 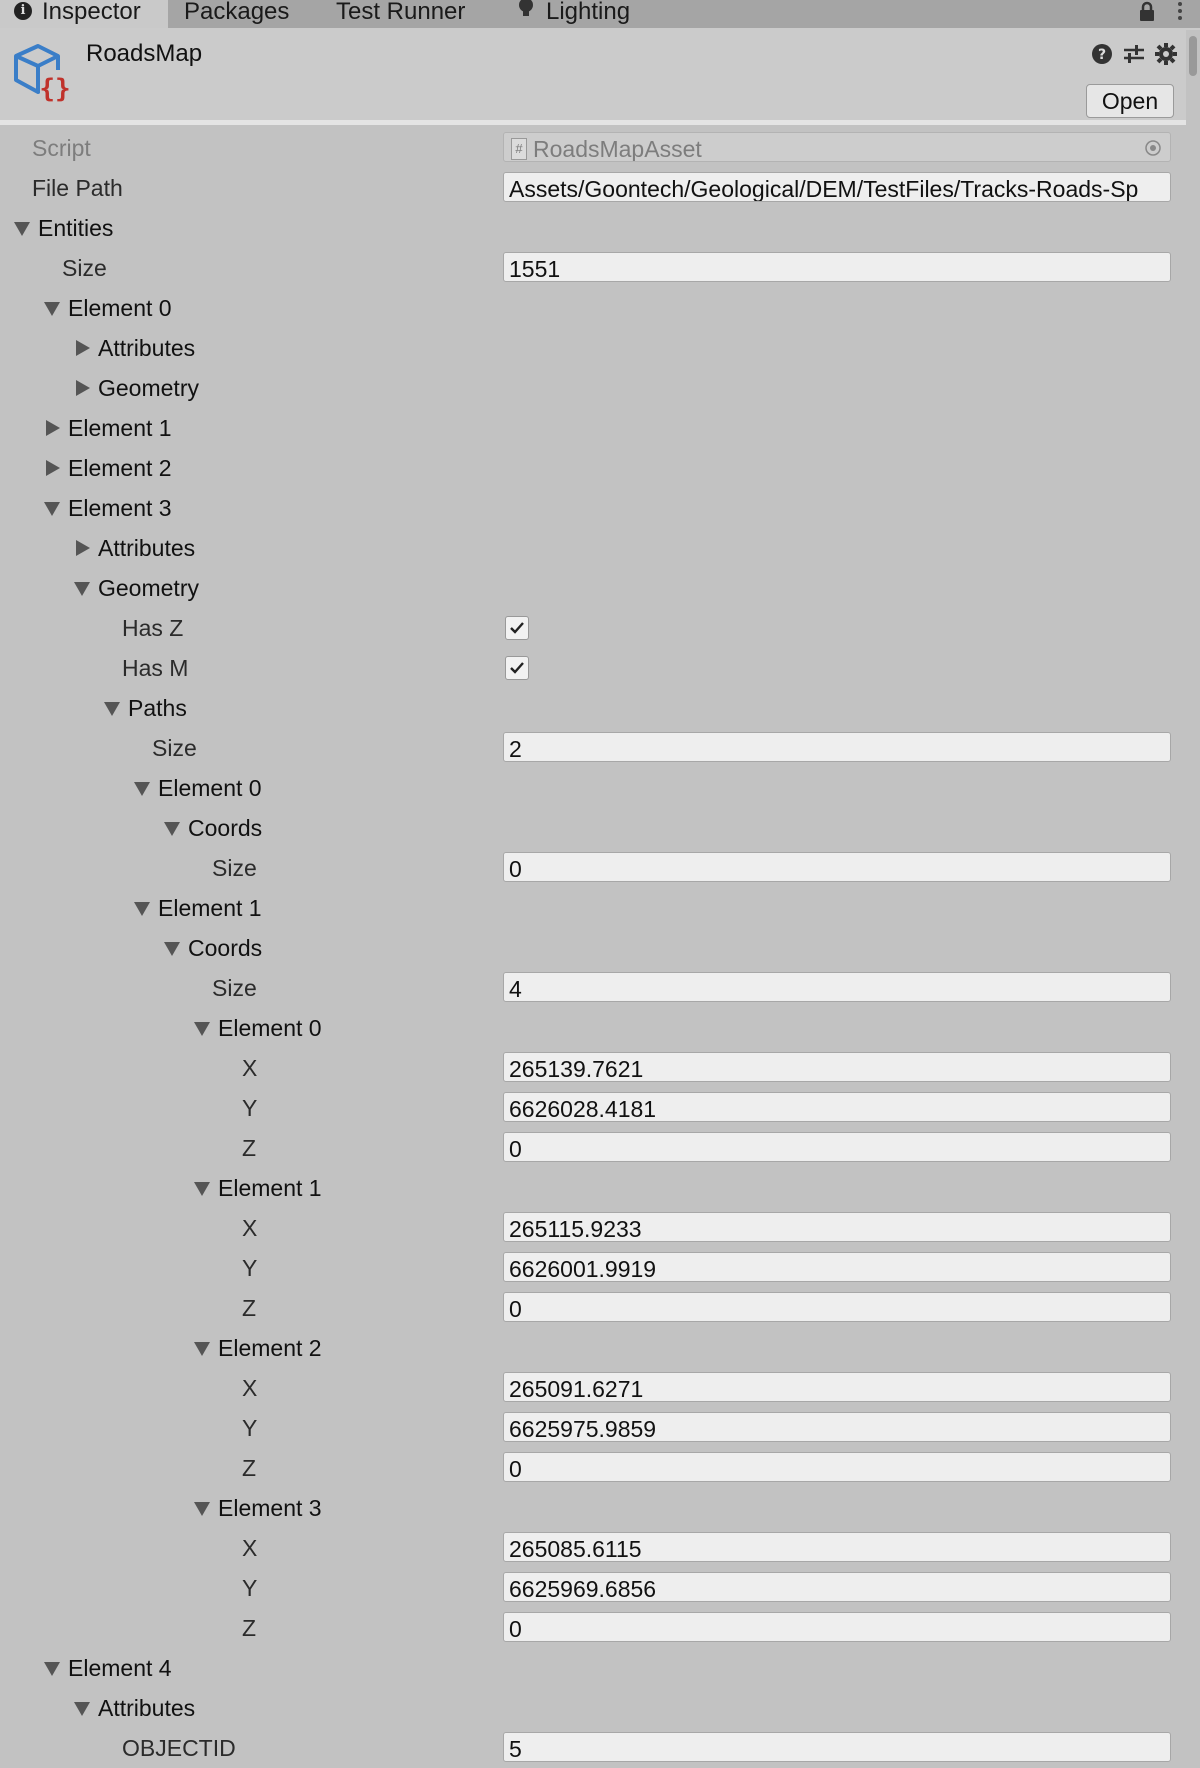 What do you see at coordinates (1193, 892) in the screenshot?
I see `inspector-scrollbar` at bounding box center [1193, 892].